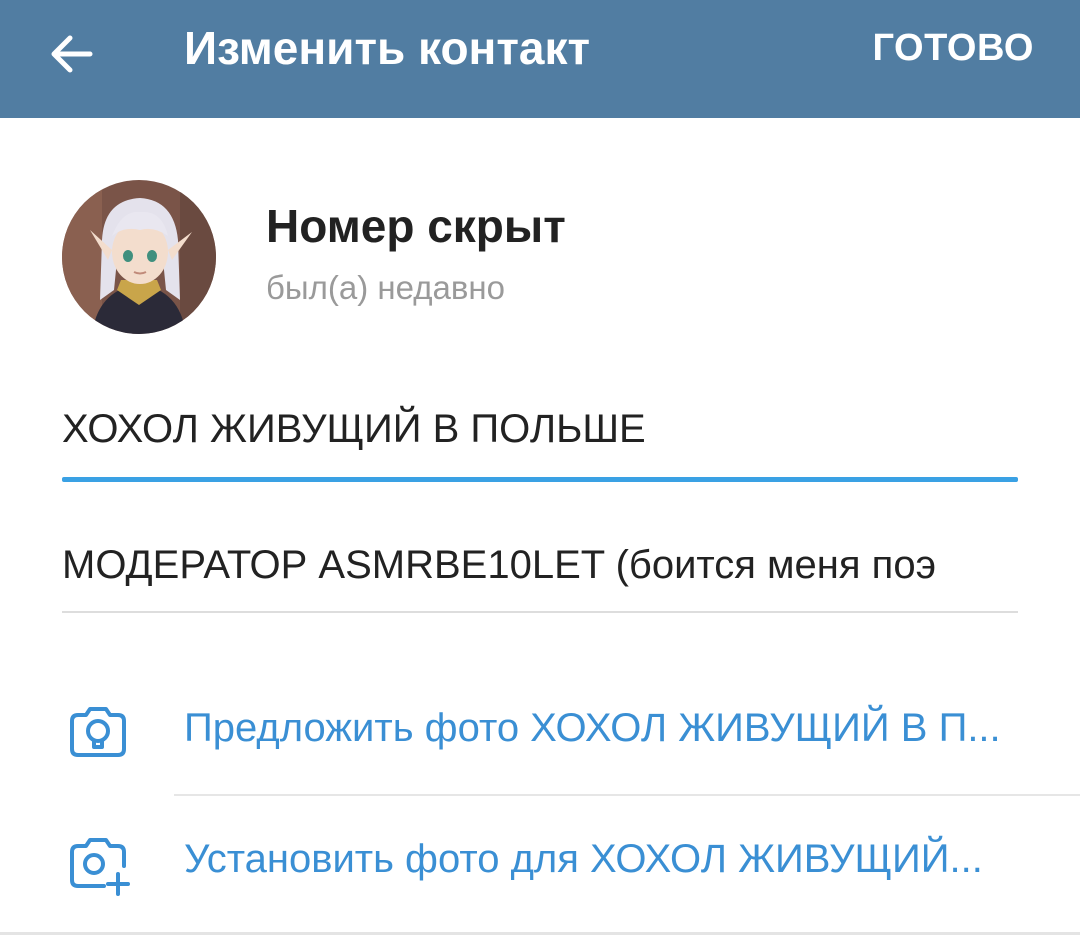 The height and width of the screenshot is (935, 1080). Describe the element at coordinates (540, 612) in the screenshot. I see `last-name-underline` at that location.